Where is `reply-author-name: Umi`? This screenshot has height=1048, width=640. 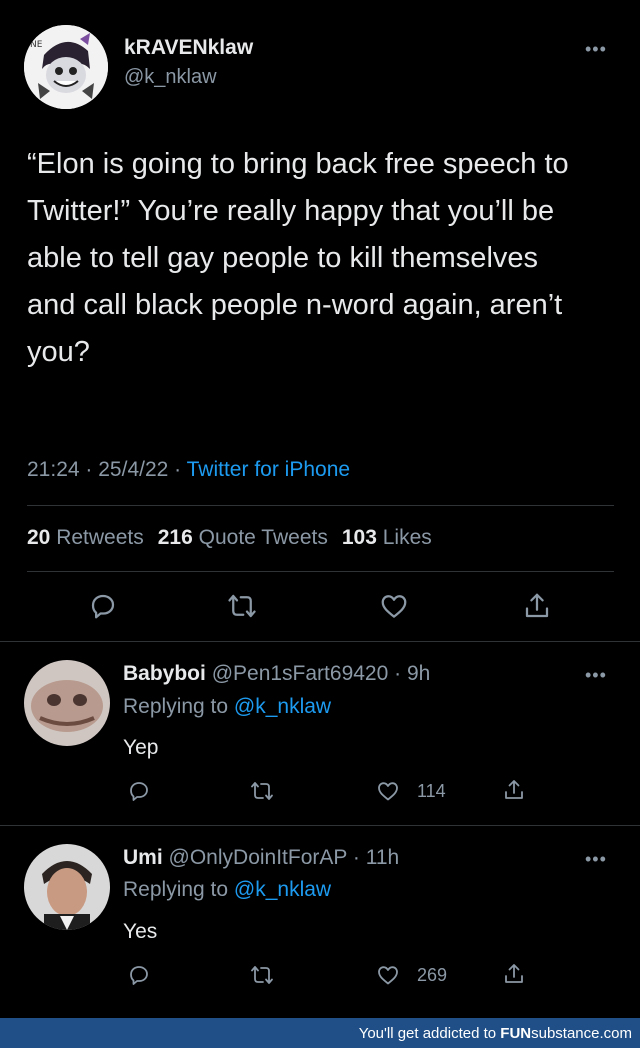 reply-author-name: Umi is located at coordinates (143, 857).